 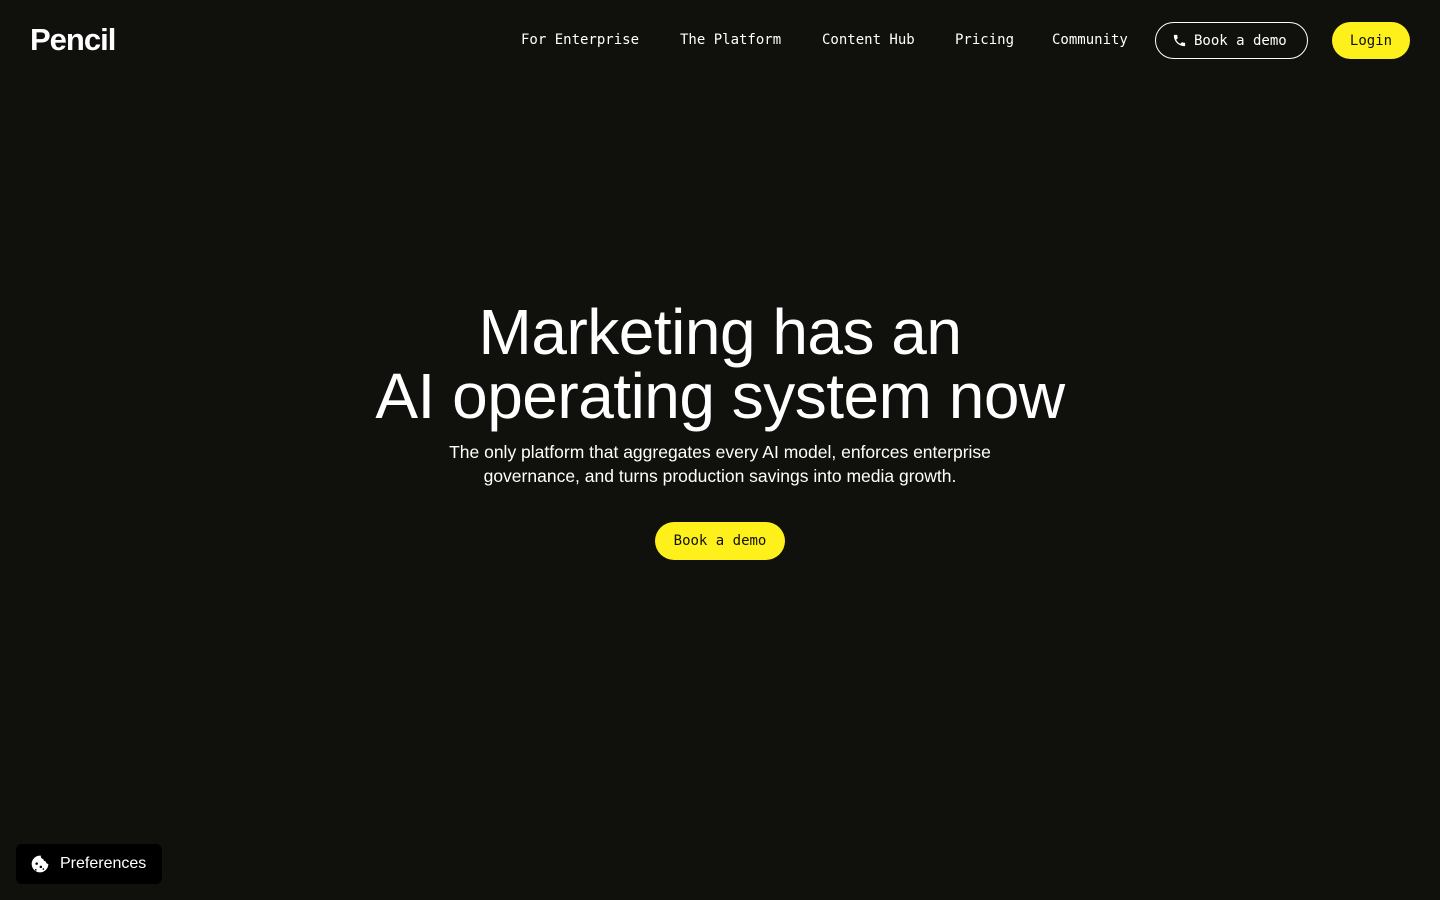 I want to click on preferences-label: Preferences, so click(x=103, y=863).